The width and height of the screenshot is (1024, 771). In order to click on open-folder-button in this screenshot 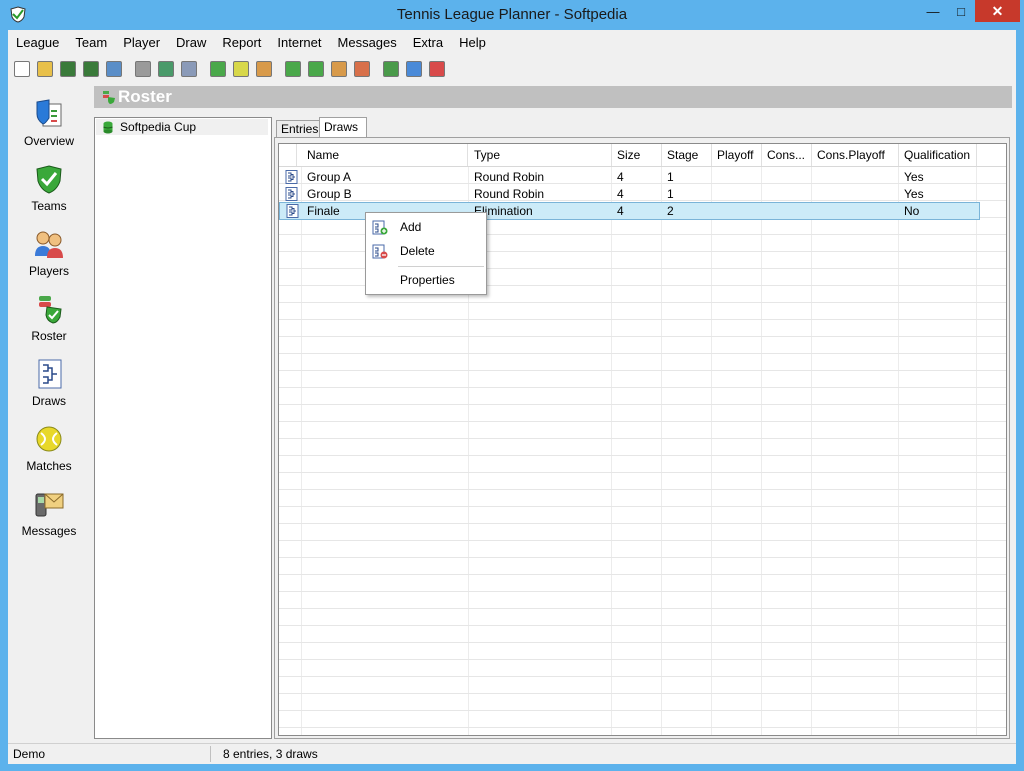, I will do `click(45, 69)`.